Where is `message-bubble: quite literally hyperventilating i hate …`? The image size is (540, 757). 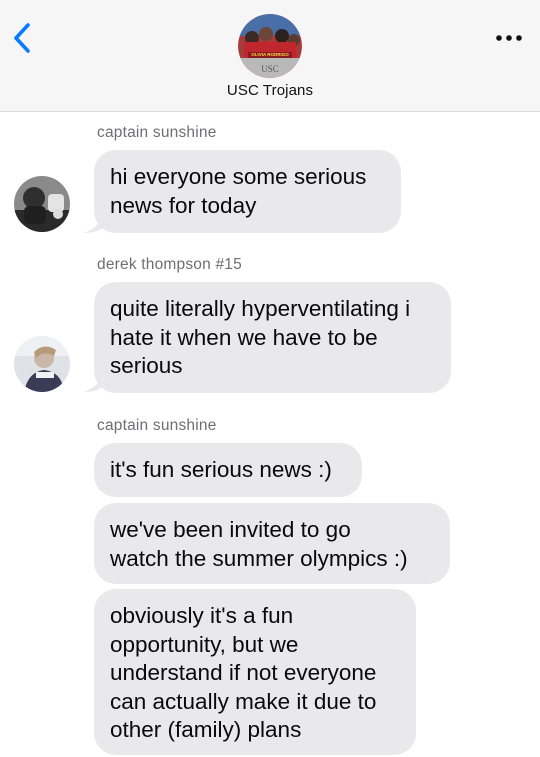
message-bubble: quite literally hyperventilating i hate … is located at coordinates (272, 337).